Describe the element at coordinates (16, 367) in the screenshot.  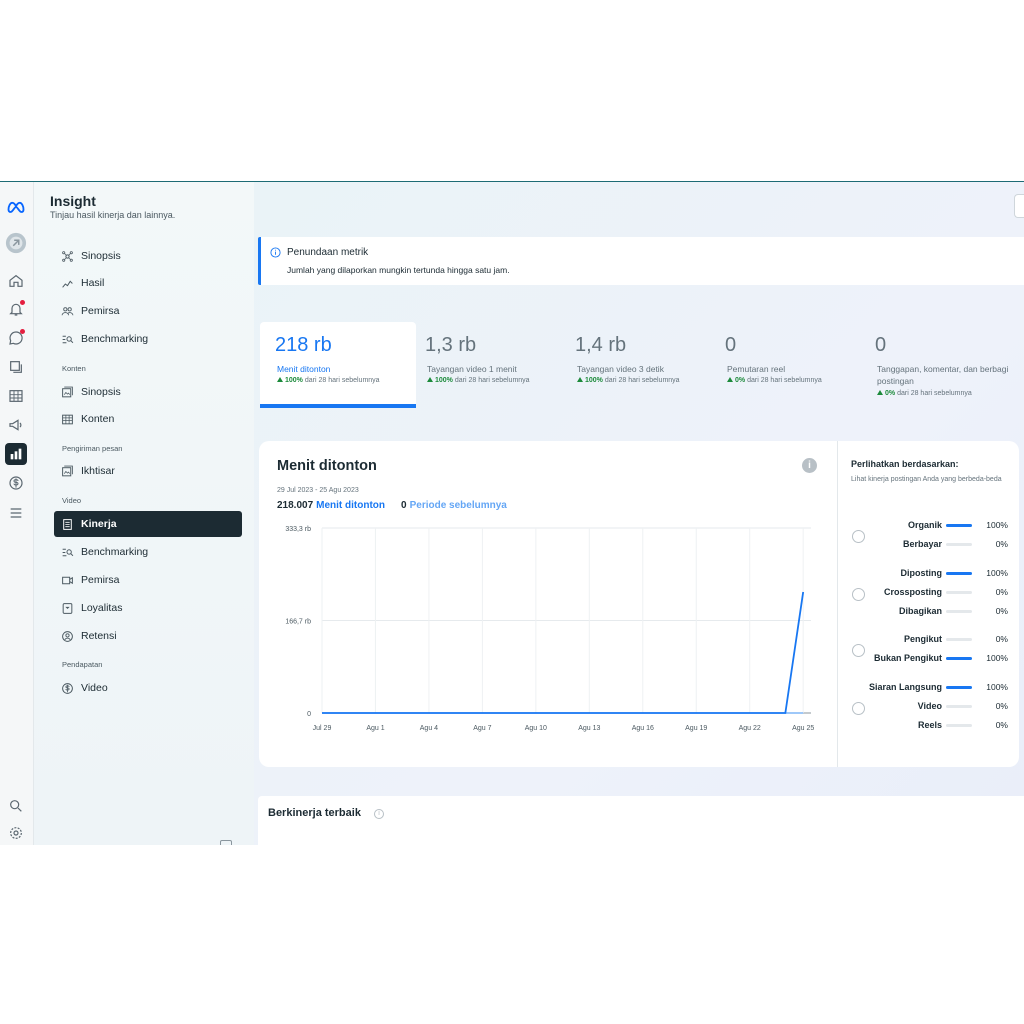
I see `content-icon` at that location.